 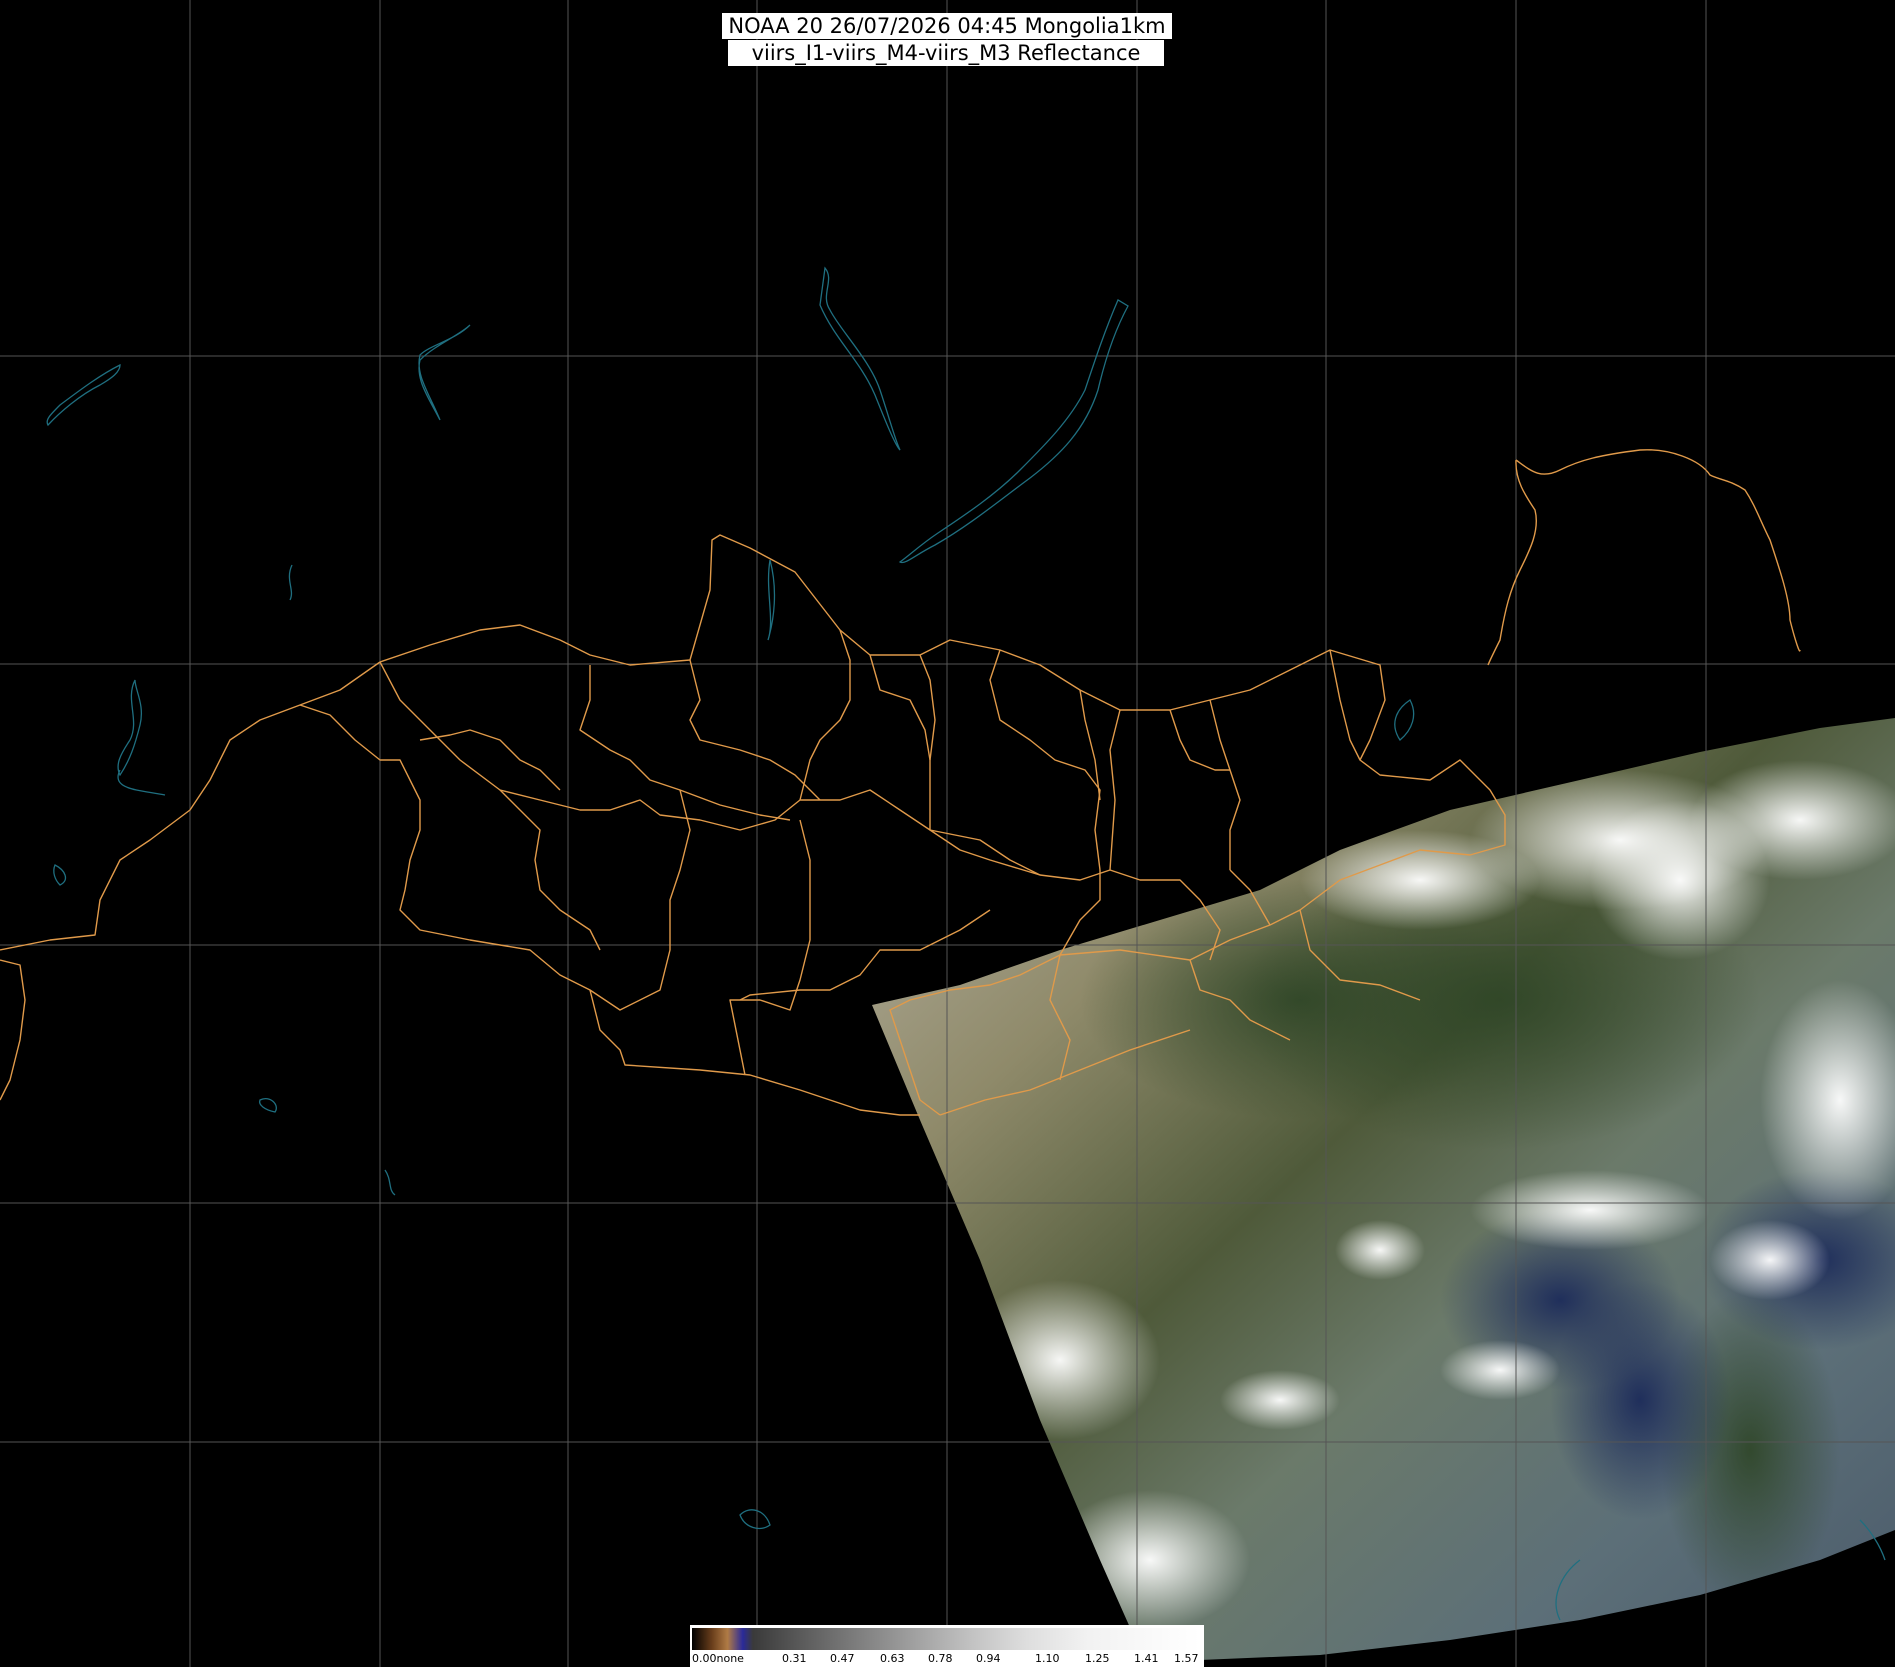 I want to click on colorbar-tick: 0.47, so click(x=842, y=1658).